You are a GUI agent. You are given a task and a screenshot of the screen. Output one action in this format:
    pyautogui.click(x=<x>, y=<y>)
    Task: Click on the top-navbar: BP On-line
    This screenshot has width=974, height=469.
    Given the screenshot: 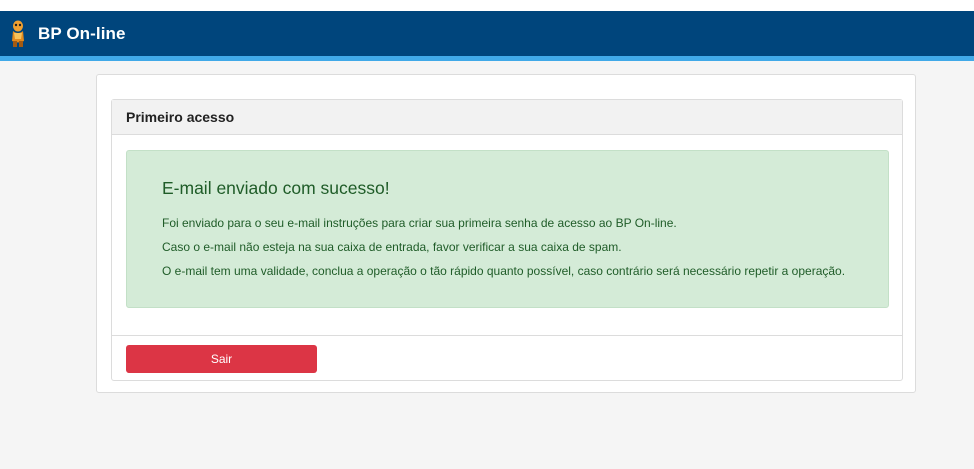 What is the action you would take?
    pyautogui.click(x=487, y=33)
    